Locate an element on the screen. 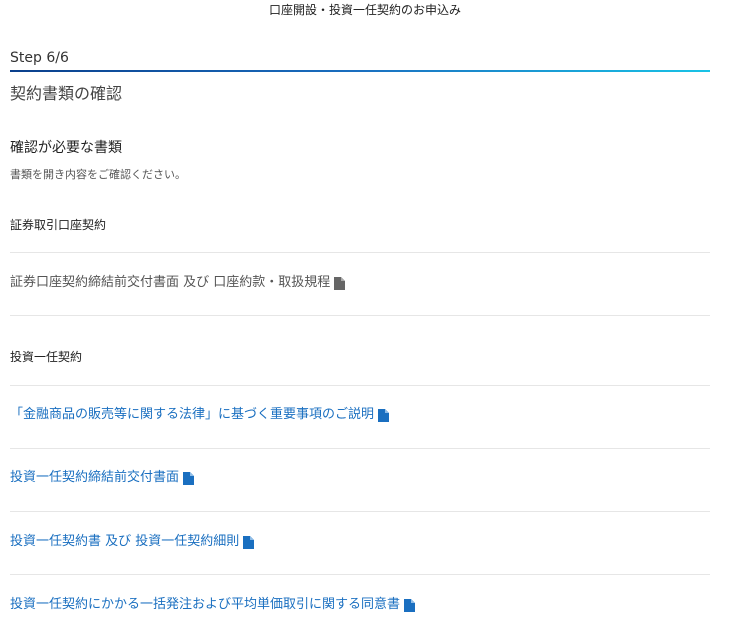  document-link-label: 「金融商品の販売等に関する法律」に基づく重要事項のご説明 is located at coordinates (192, 414).